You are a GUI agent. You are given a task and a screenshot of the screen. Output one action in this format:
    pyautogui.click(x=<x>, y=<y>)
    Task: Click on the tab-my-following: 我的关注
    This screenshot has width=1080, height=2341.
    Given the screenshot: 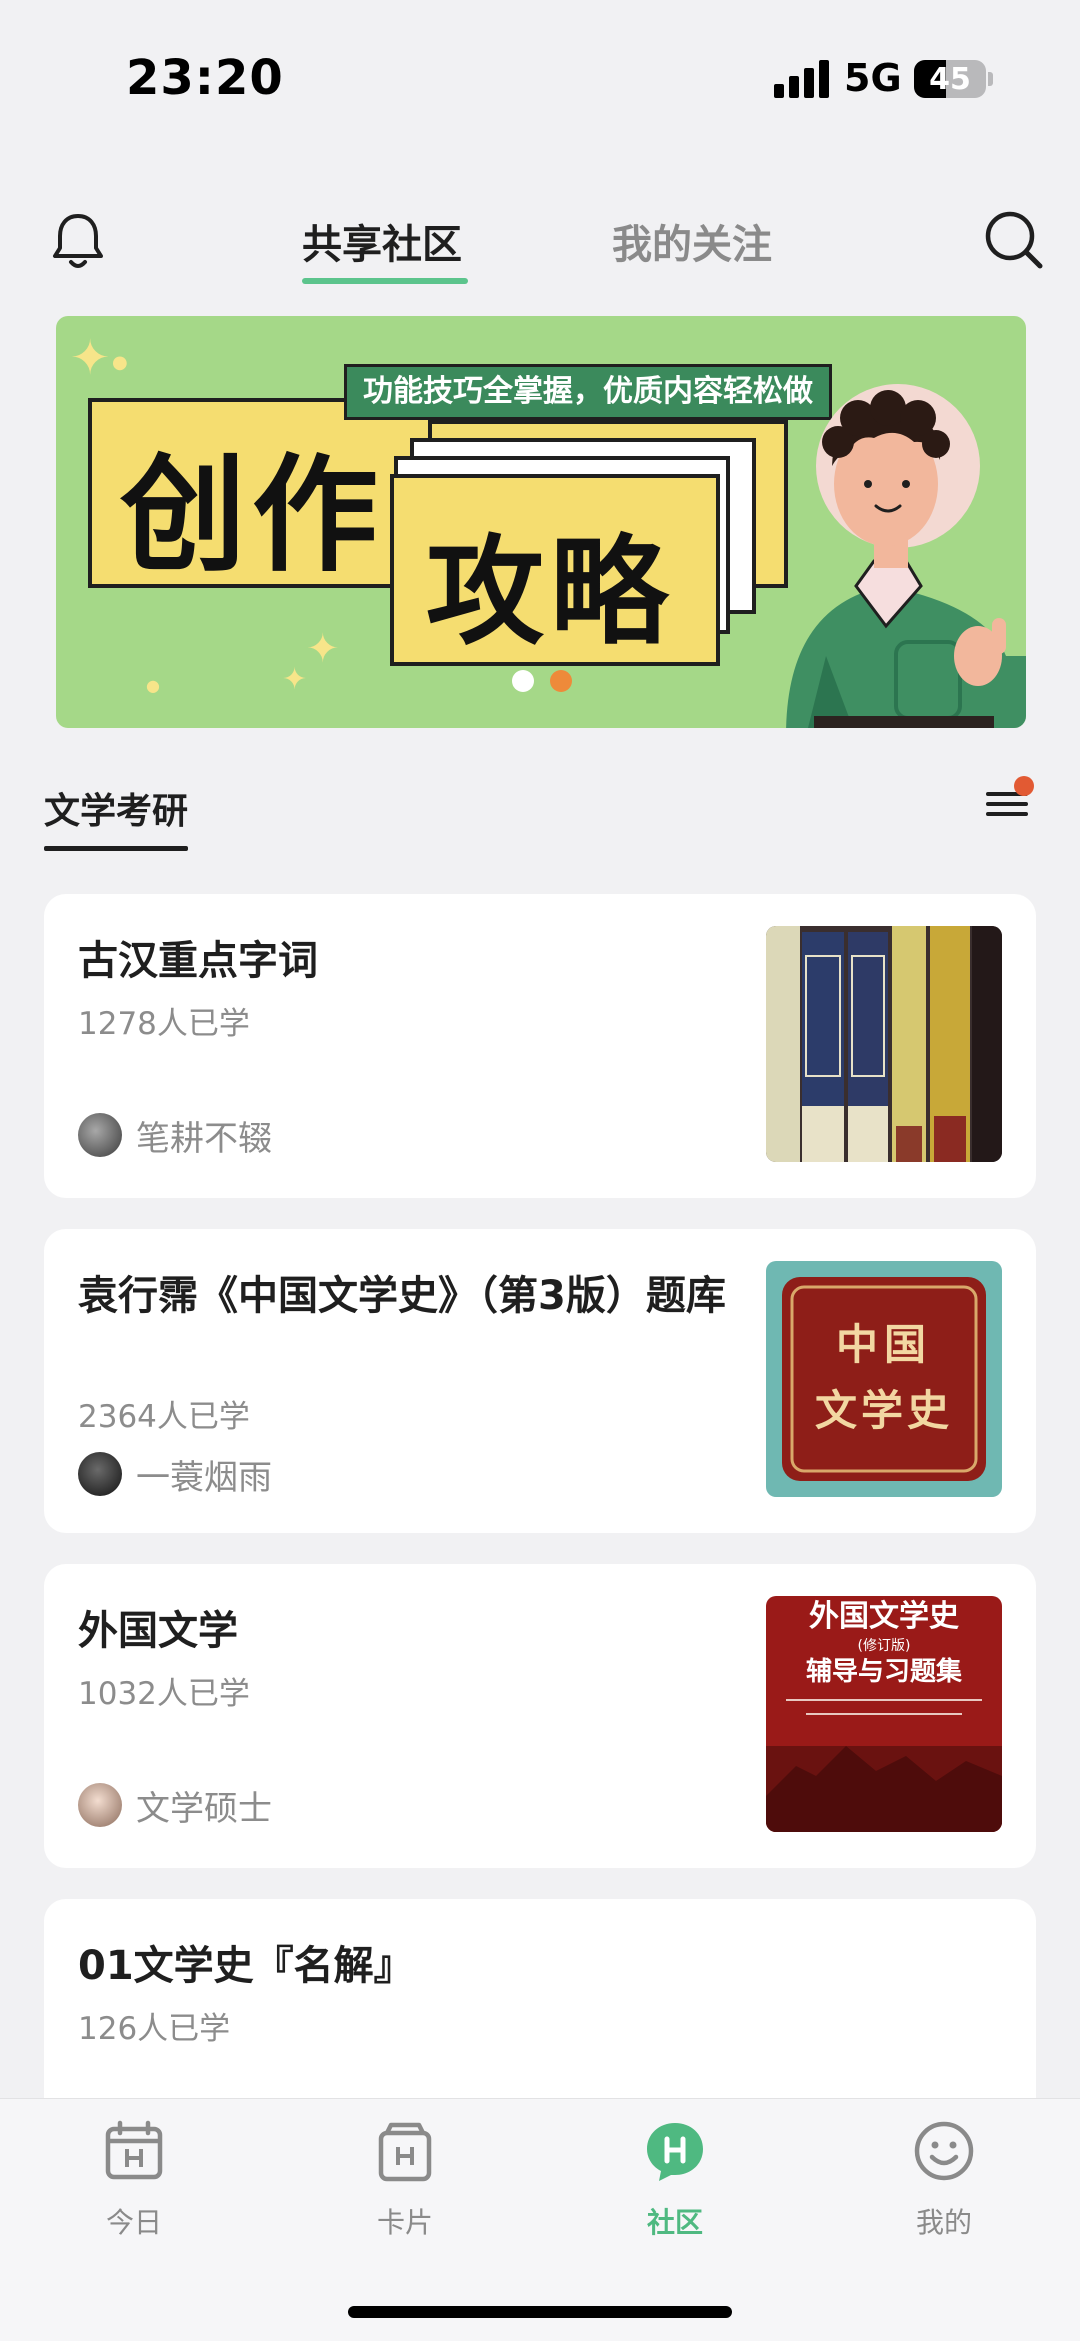 What is the action you would take?
    pyautogui.click(x=692, y=241)
    